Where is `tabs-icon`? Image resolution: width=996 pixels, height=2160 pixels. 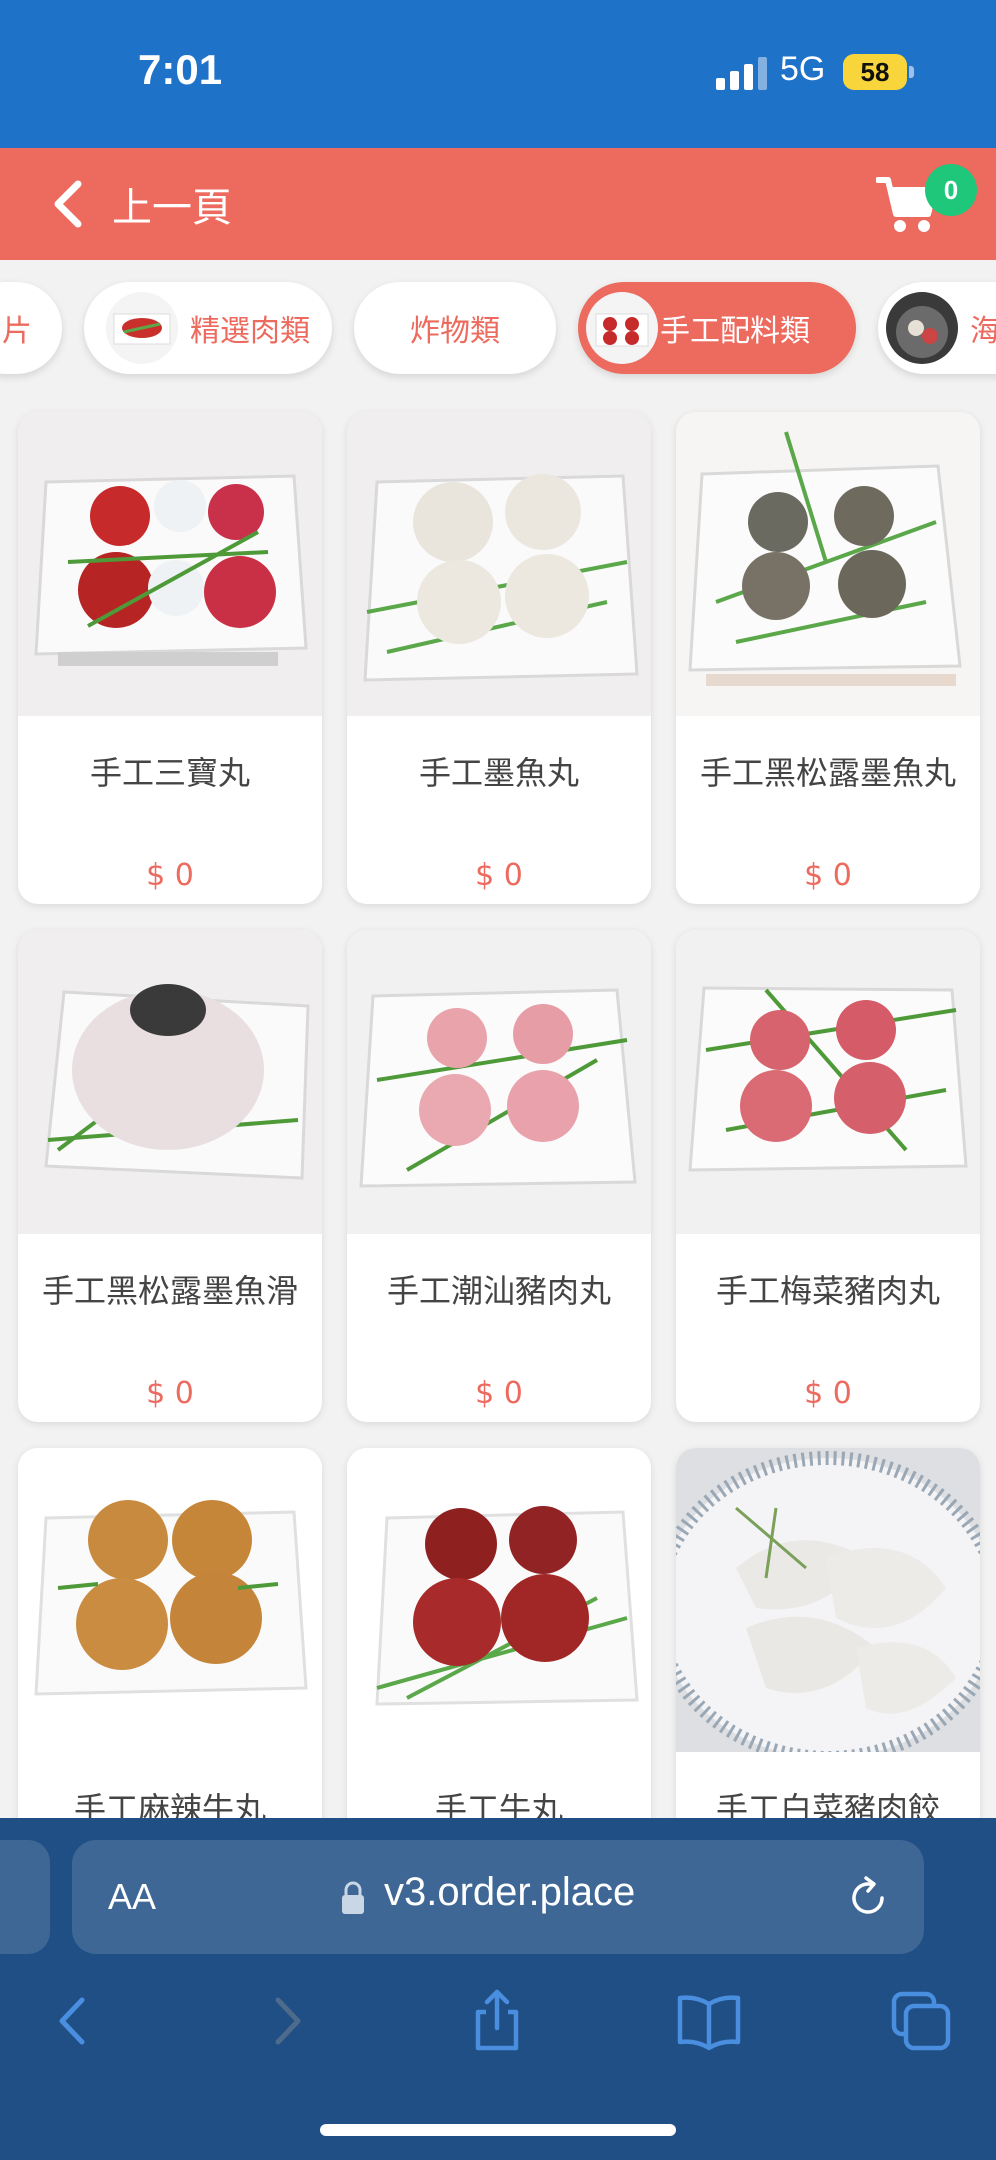
tabs-icon is located at coordinates (921, 2021).